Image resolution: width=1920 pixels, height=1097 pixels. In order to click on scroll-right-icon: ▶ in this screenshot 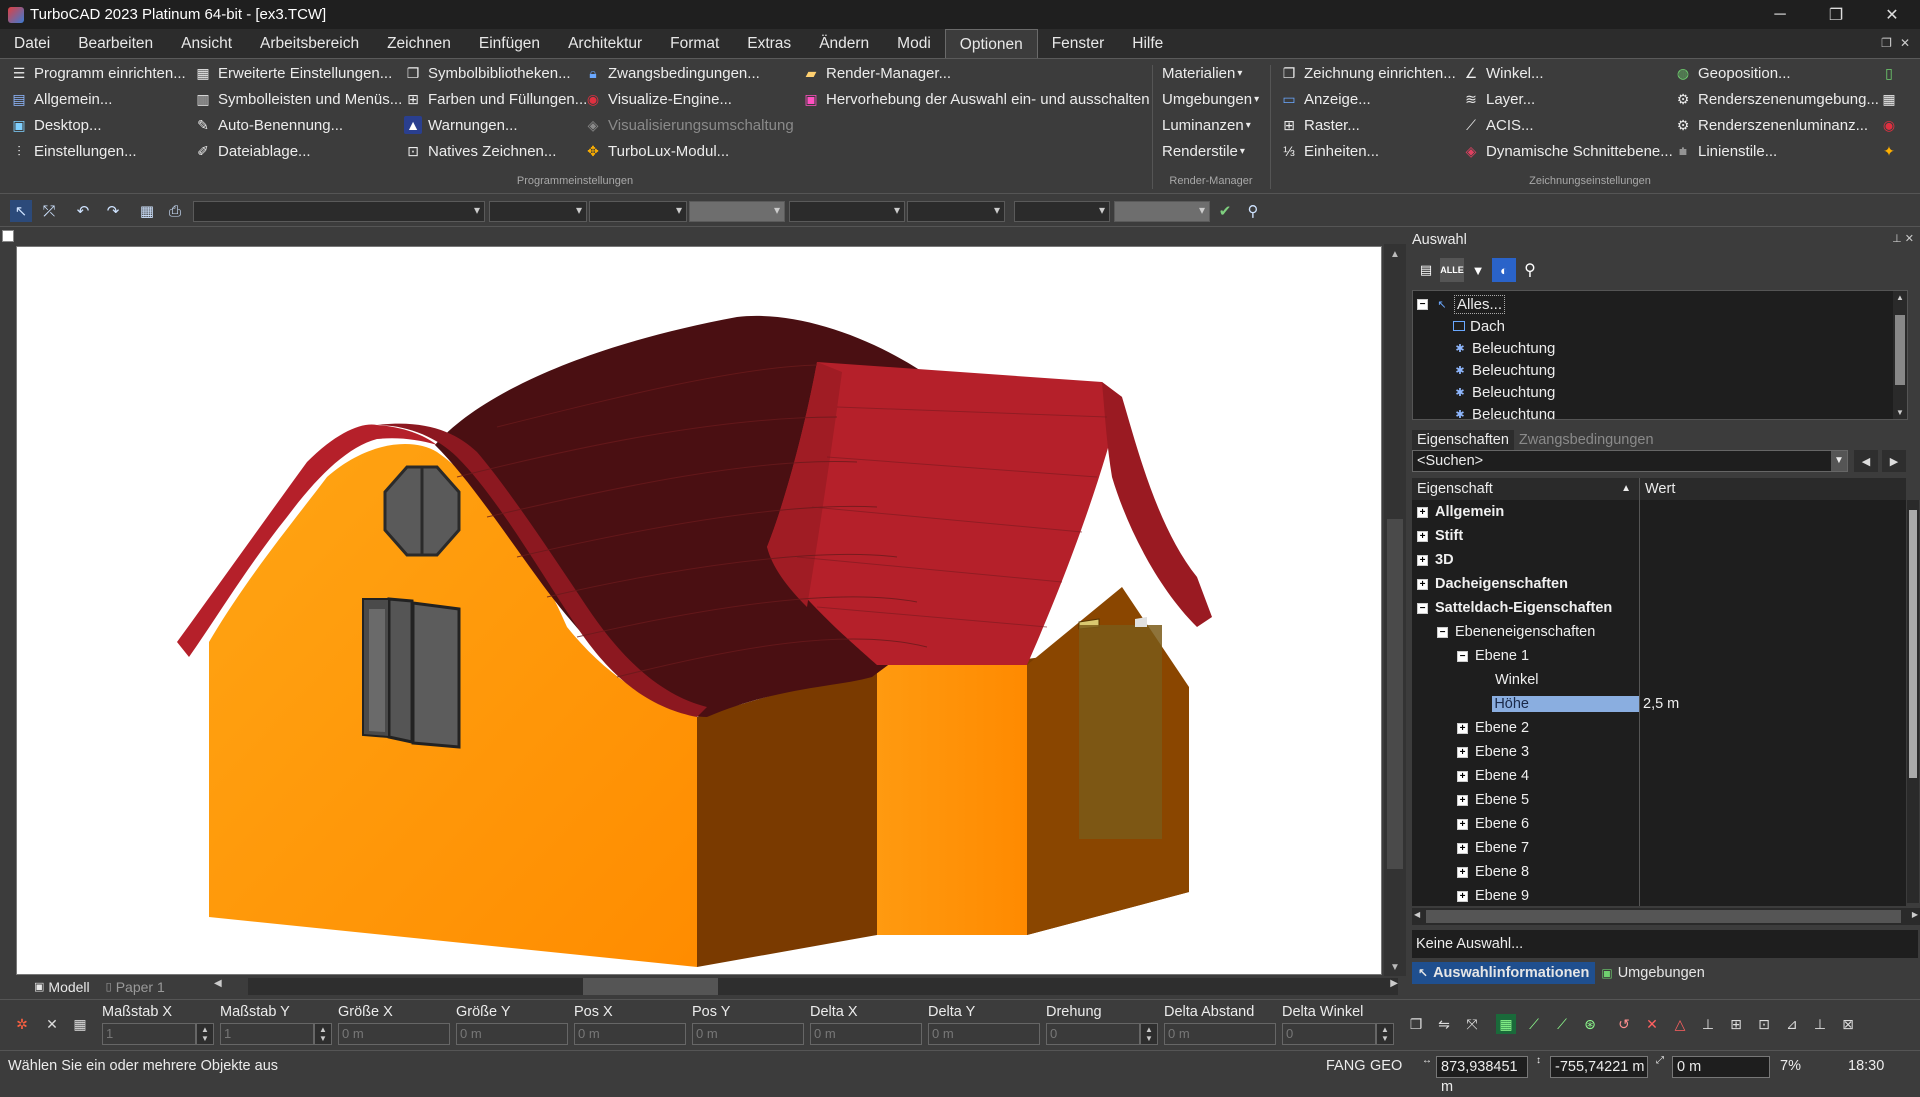, I will do `click(1394, 983)`.